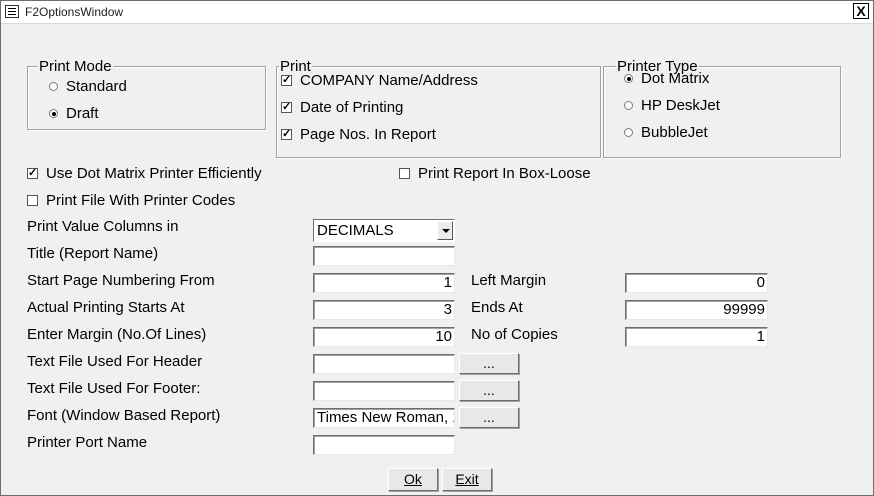 The height and width of the screenshot is (496, 874). I want to click on radio-hp-deskjet: HP DeskJet, so click(672, 105).